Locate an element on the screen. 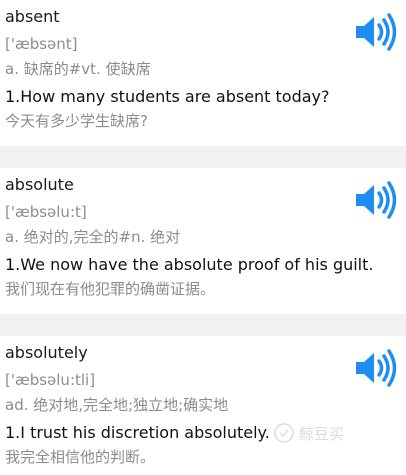 This screenshot has width=406, height=475. entry-word: absolutely is located at coordinates (46, 352).